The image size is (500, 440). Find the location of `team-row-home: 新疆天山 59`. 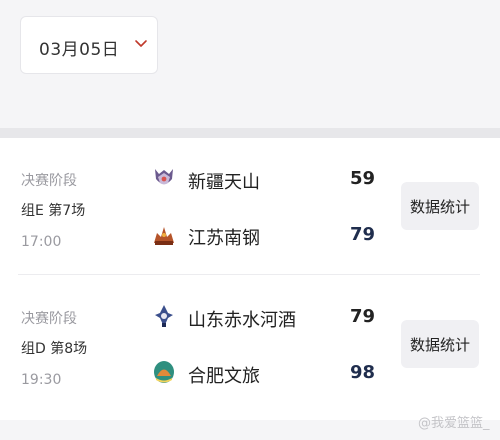

team-row-home: 新疆天山 59 is located at coordinates (272, 179).